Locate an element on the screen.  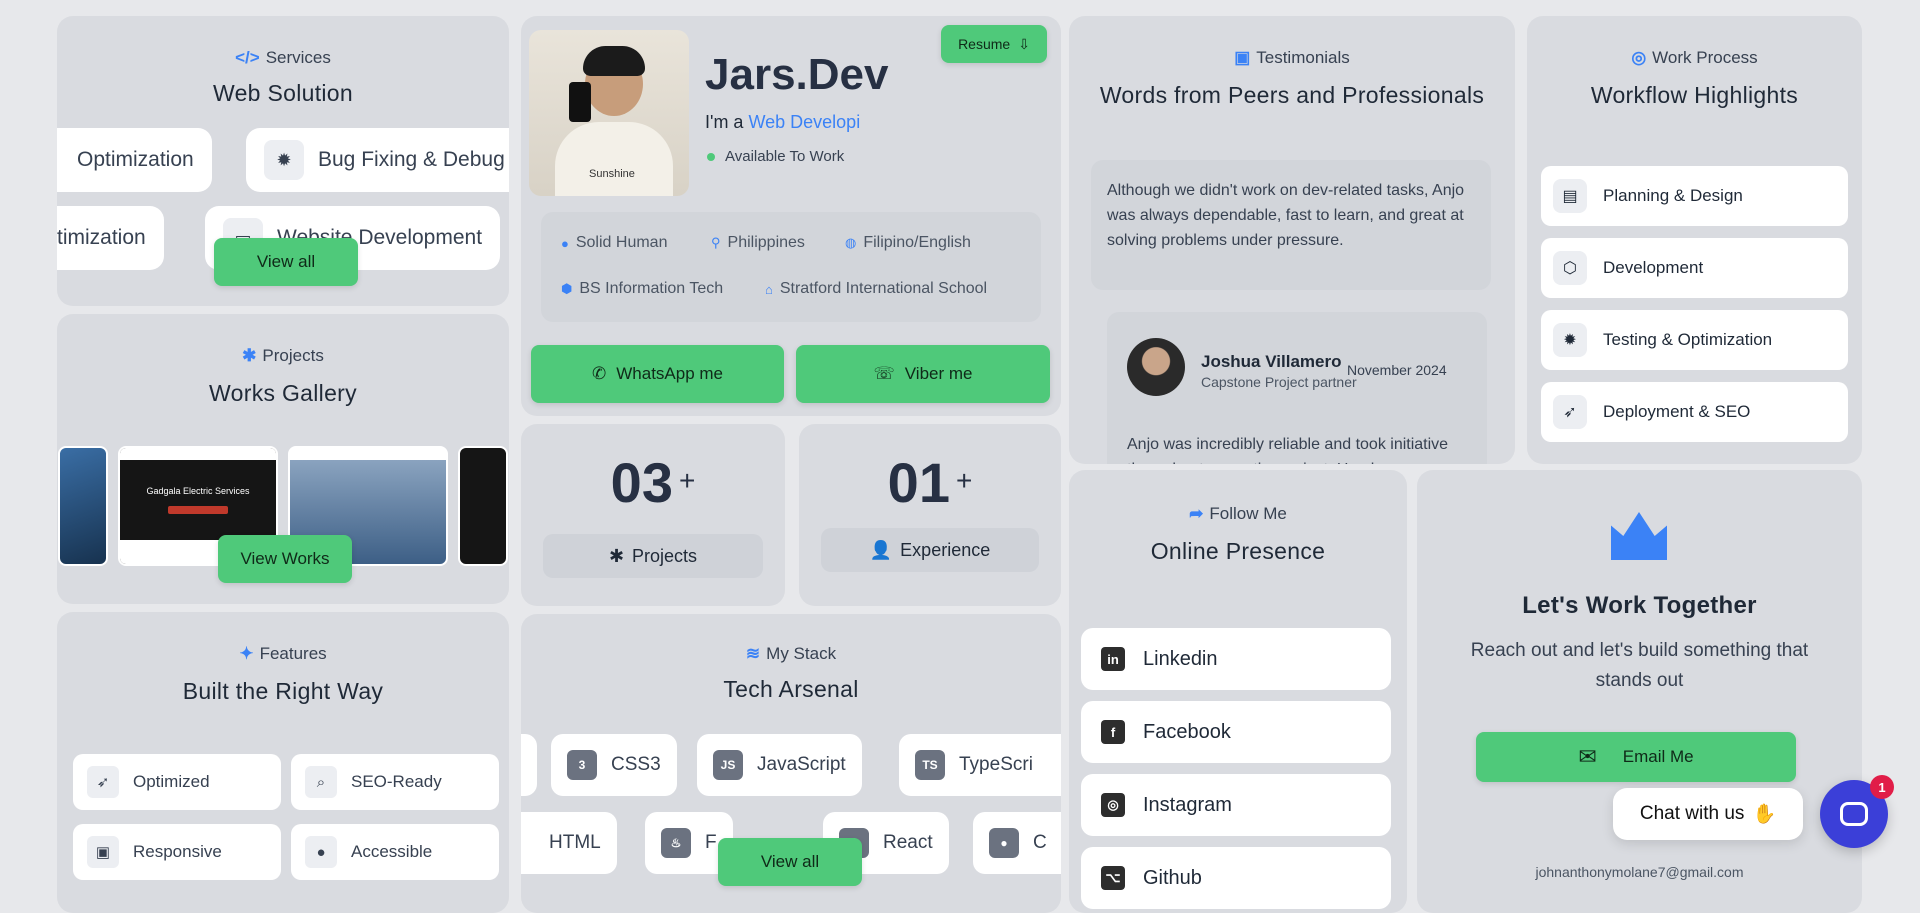
wave-icon: ✋ is located at coordinates (1764, 814).